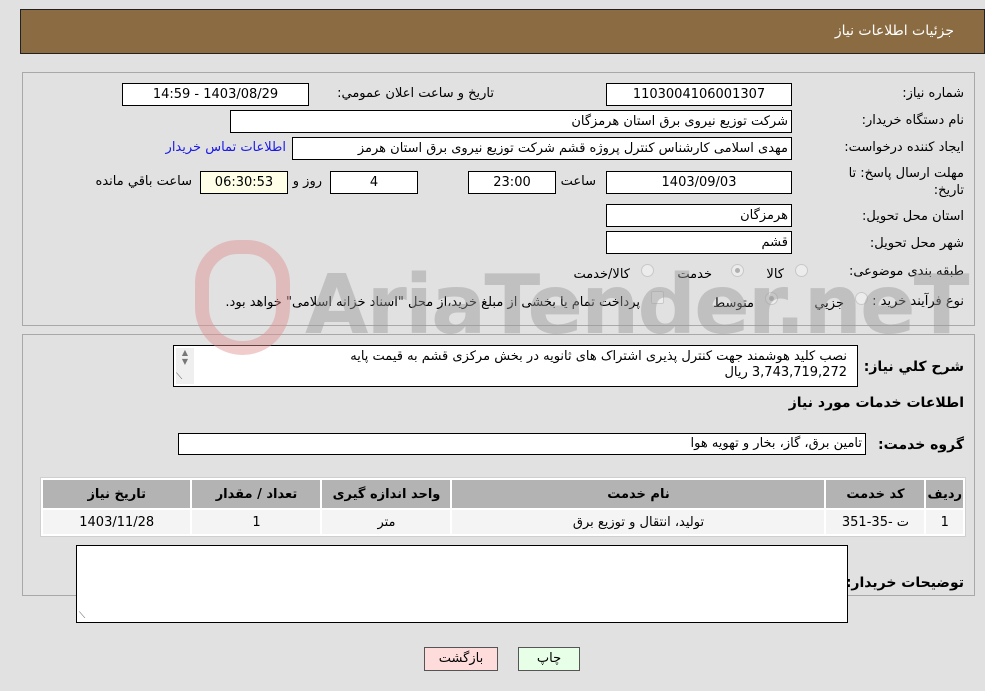 This screenshot has height=691, width=985. Describe the element at coordinates (638, 522) in the screenshot. I see `cell-service-name: تولید، انتقال و توزیع برق` at that location.